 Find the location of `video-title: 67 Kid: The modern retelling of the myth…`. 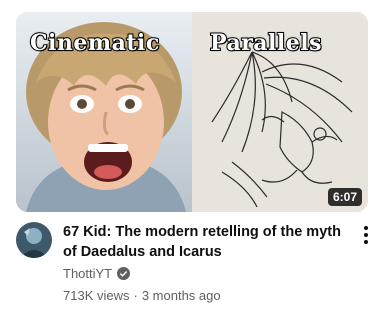

video-title: 67 Kid: The modern retelling of the myth… is located at coordinates (208, 242).